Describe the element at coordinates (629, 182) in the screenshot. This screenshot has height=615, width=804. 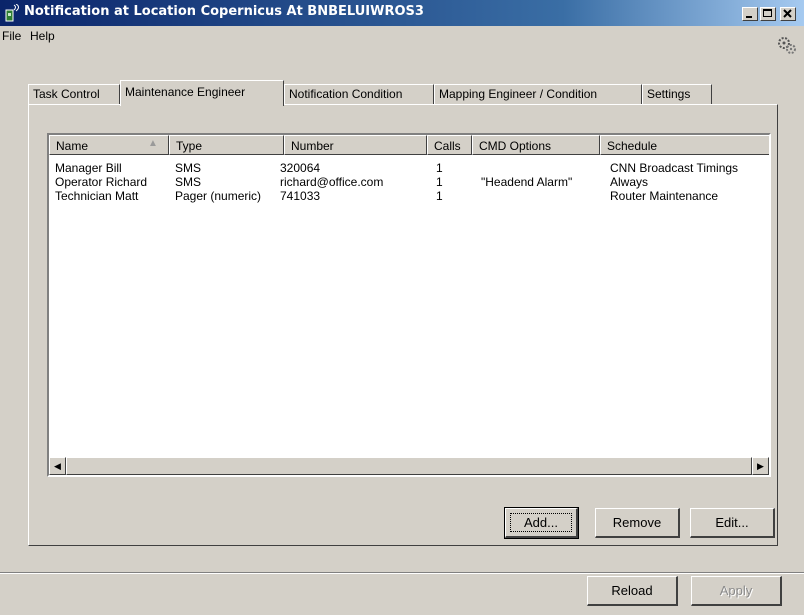
I see `cell-schedule: Always` at that location.